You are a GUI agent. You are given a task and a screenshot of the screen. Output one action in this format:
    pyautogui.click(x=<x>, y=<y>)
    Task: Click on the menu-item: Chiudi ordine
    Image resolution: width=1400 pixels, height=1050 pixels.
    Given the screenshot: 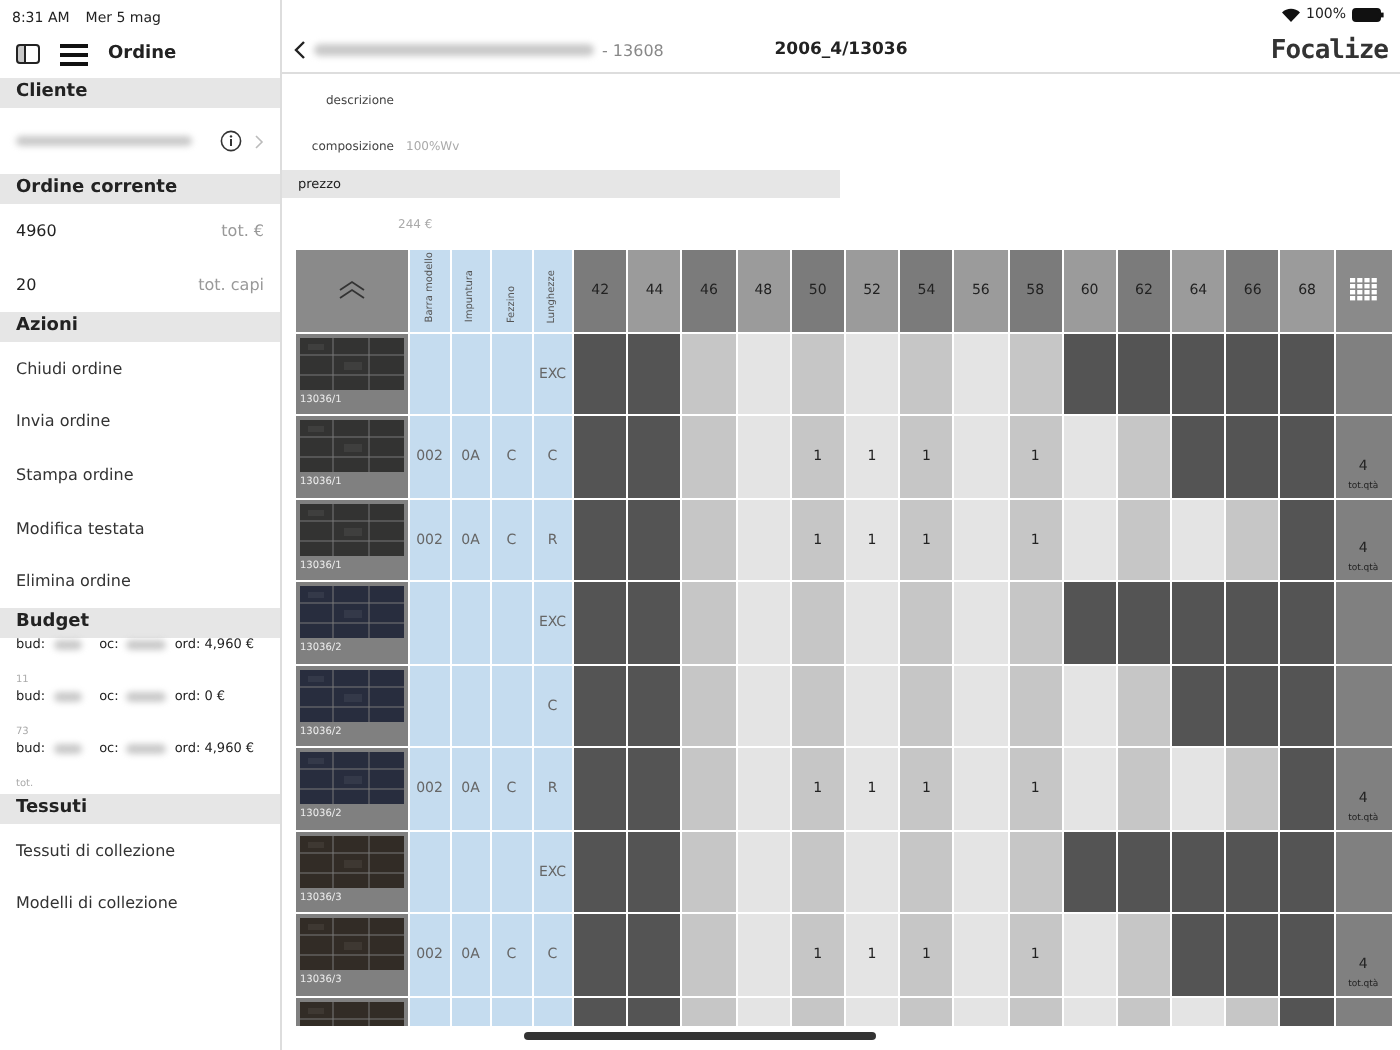 What is the action you would take?
    pyautogui.click(x=69, y=368)
    